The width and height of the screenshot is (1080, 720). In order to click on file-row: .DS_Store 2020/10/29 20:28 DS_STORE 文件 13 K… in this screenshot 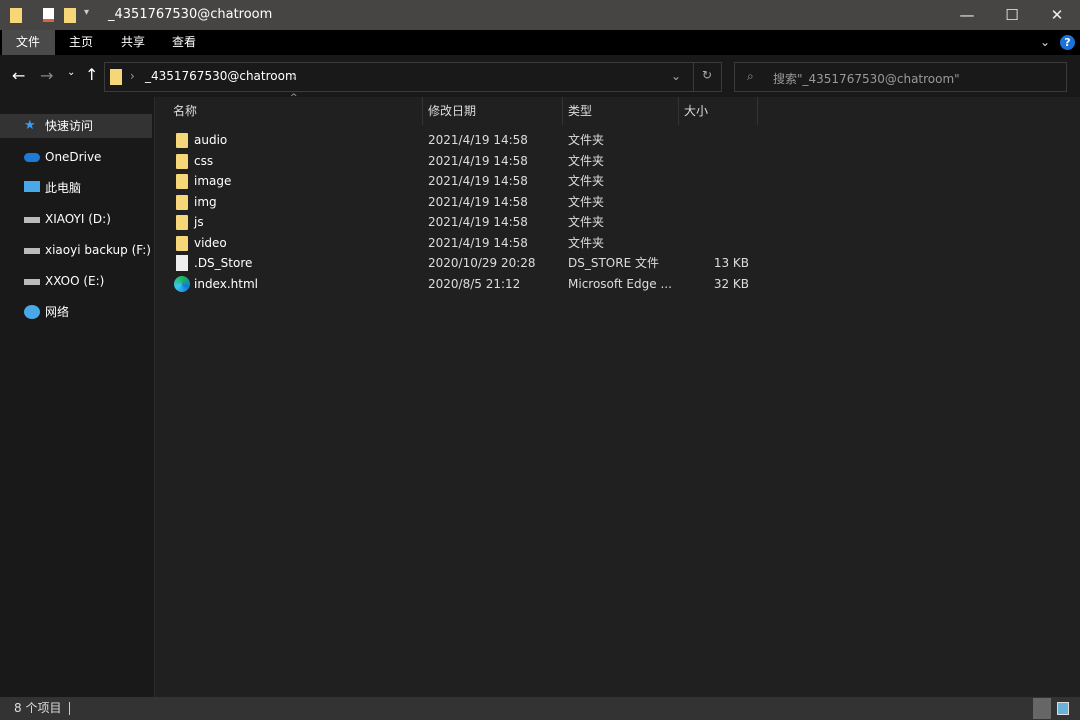, I will do `click(465, 263)`.